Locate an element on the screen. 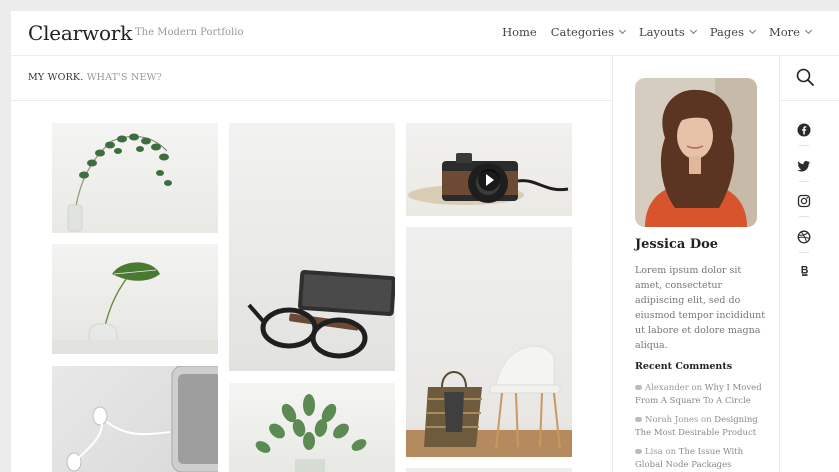 This screenshot has width=839, height=472. profile-name: Jessica Doe is located at coordinates (676, 244).